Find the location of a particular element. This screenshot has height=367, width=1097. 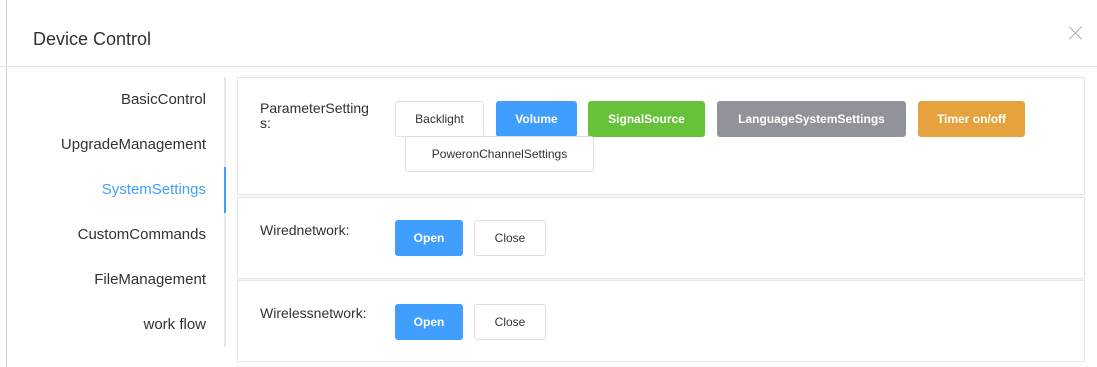

wired-open-button: Open is located at coordinates (429, 238).